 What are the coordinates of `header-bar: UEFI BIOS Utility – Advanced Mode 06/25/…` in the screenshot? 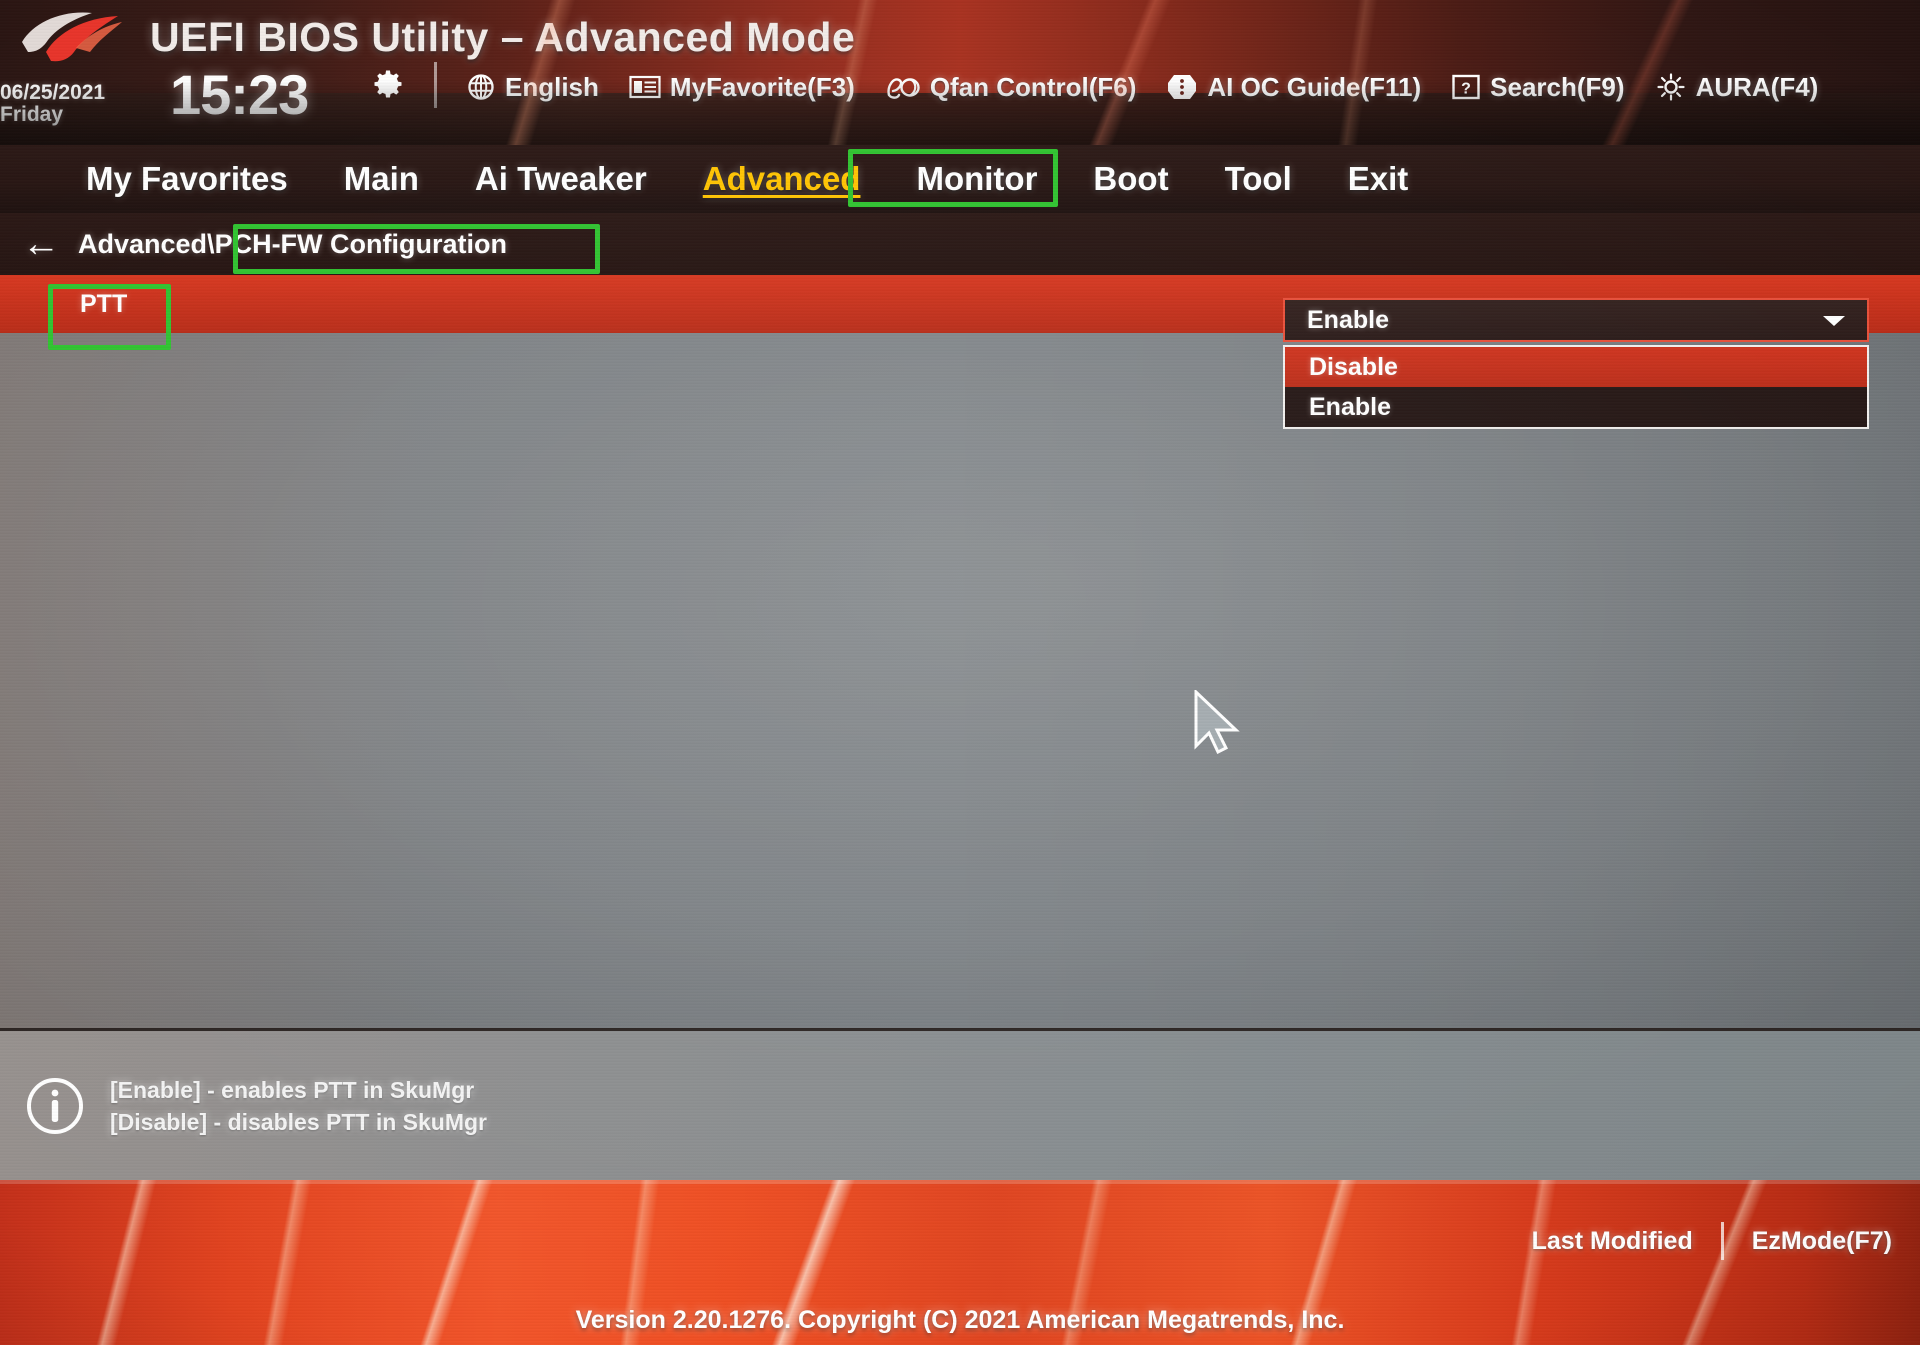 It's located at (960, 72).